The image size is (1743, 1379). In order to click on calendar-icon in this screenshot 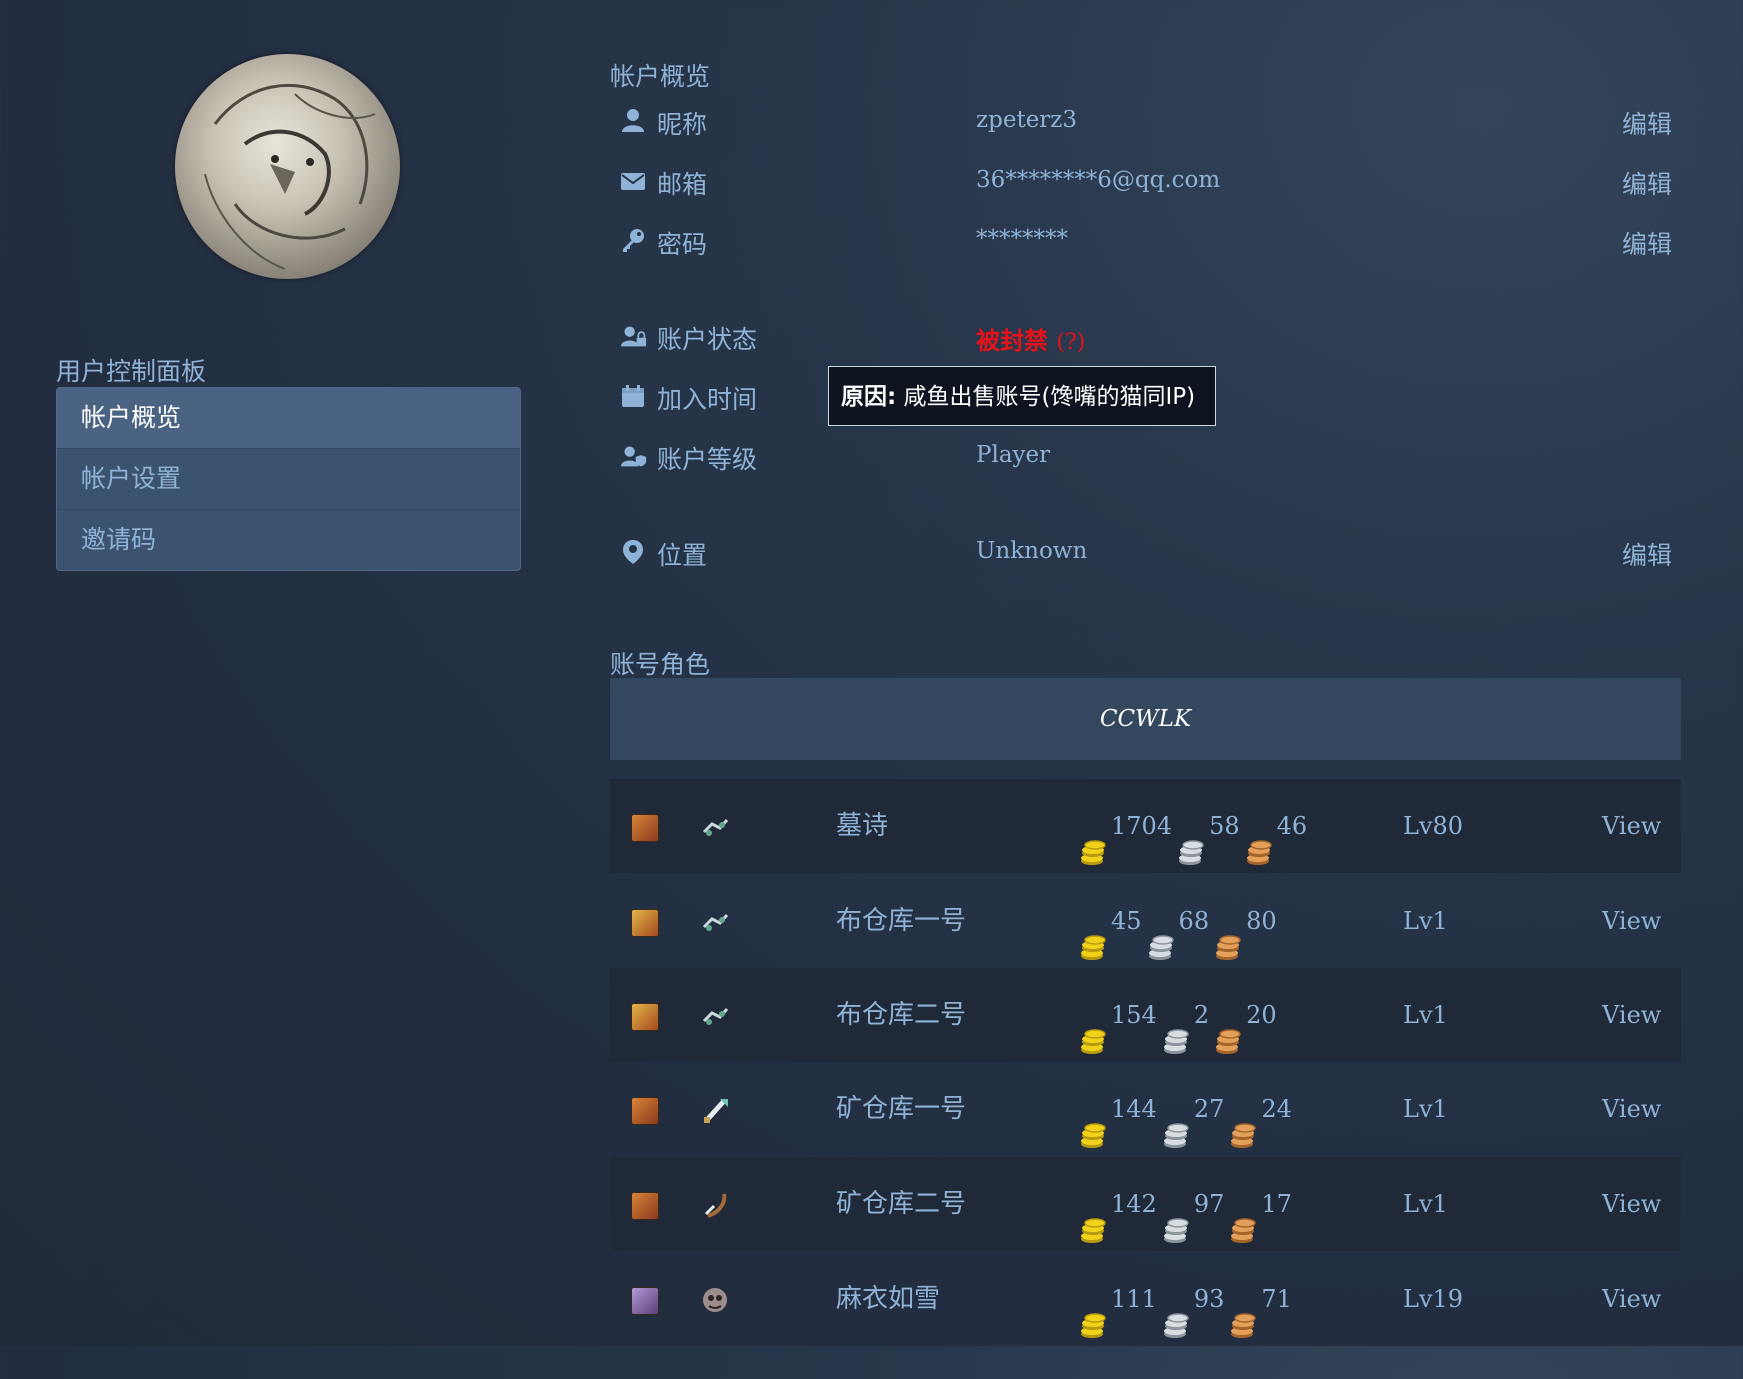, I will do `click(633, 396)`.